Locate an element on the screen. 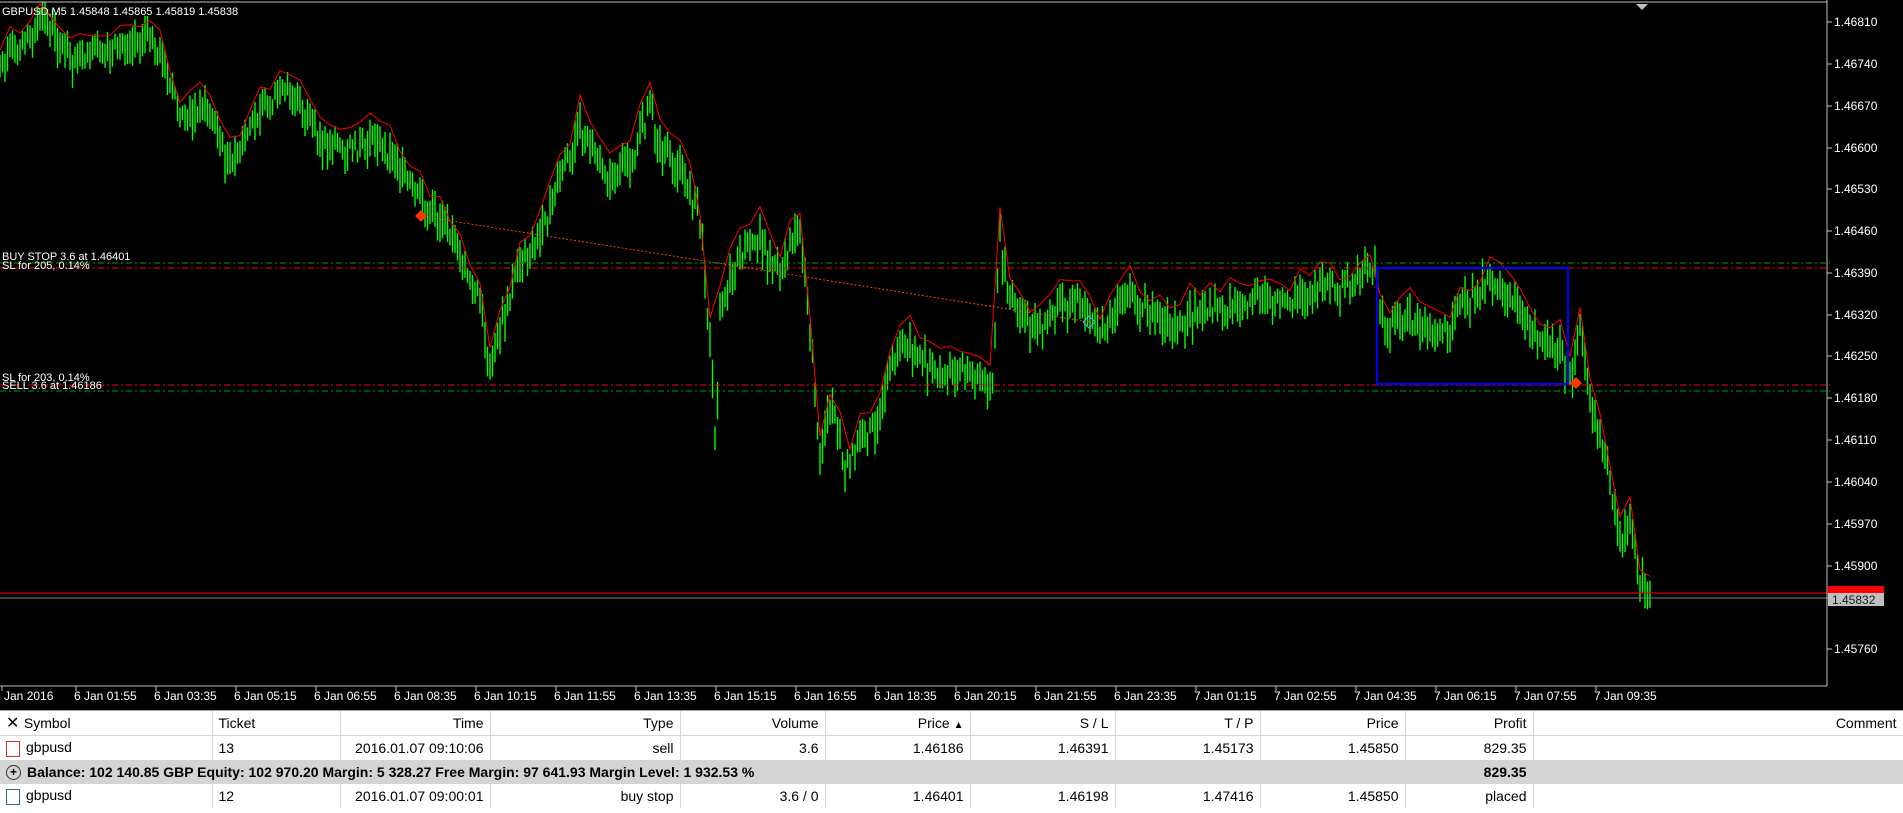  price-tick-label: 1.46670 is located at coordinates (1856, 106).